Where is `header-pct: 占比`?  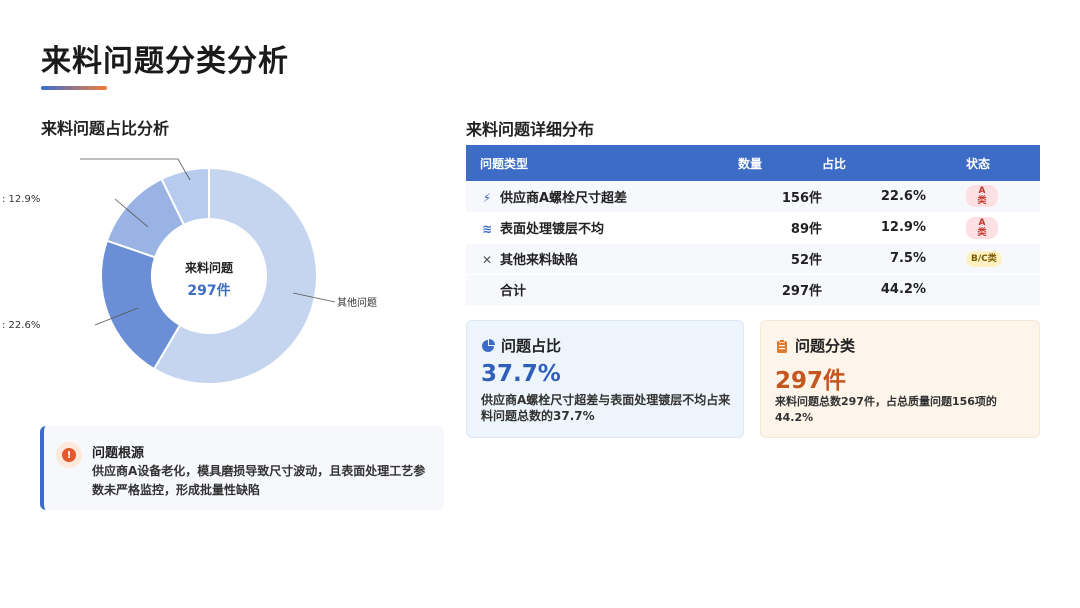 header-pct: 占比 is located at coordinates (874, 163).